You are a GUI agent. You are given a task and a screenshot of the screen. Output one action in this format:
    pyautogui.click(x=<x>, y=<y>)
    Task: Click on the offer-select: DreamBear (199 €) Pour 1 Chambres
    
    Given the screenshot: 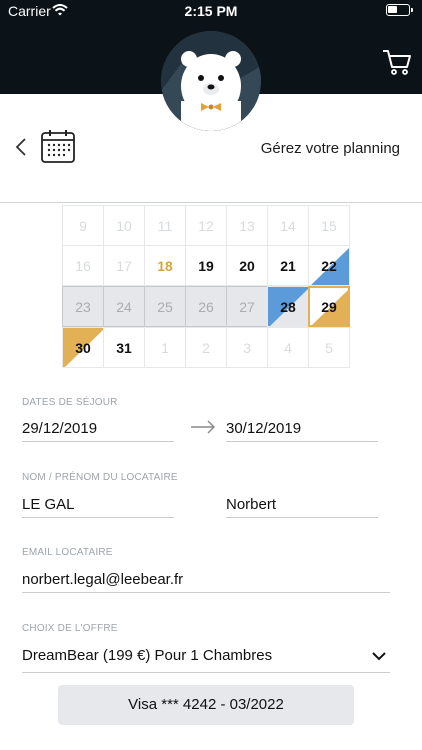 What is the action you would take?
    pyautogui.click(x=206, y=657)
    